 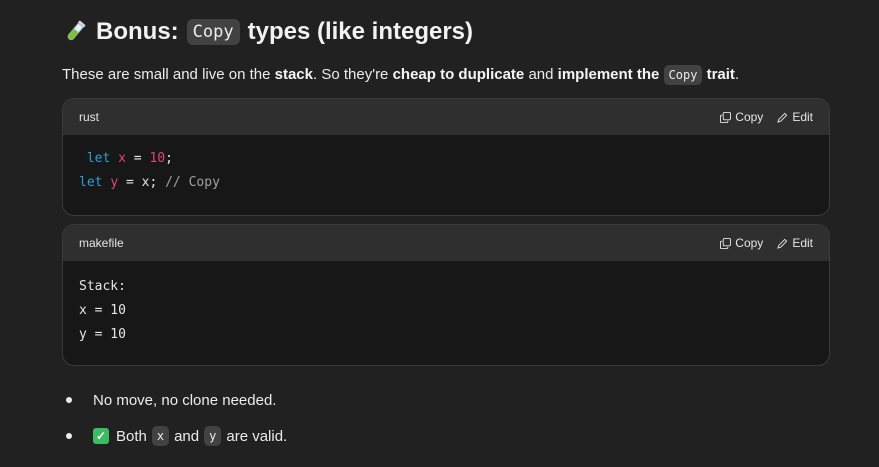 What do you see at coordinates (114, 182) in the screenshot?
I see `code-identifier: y` at bounding box center [114, 182].